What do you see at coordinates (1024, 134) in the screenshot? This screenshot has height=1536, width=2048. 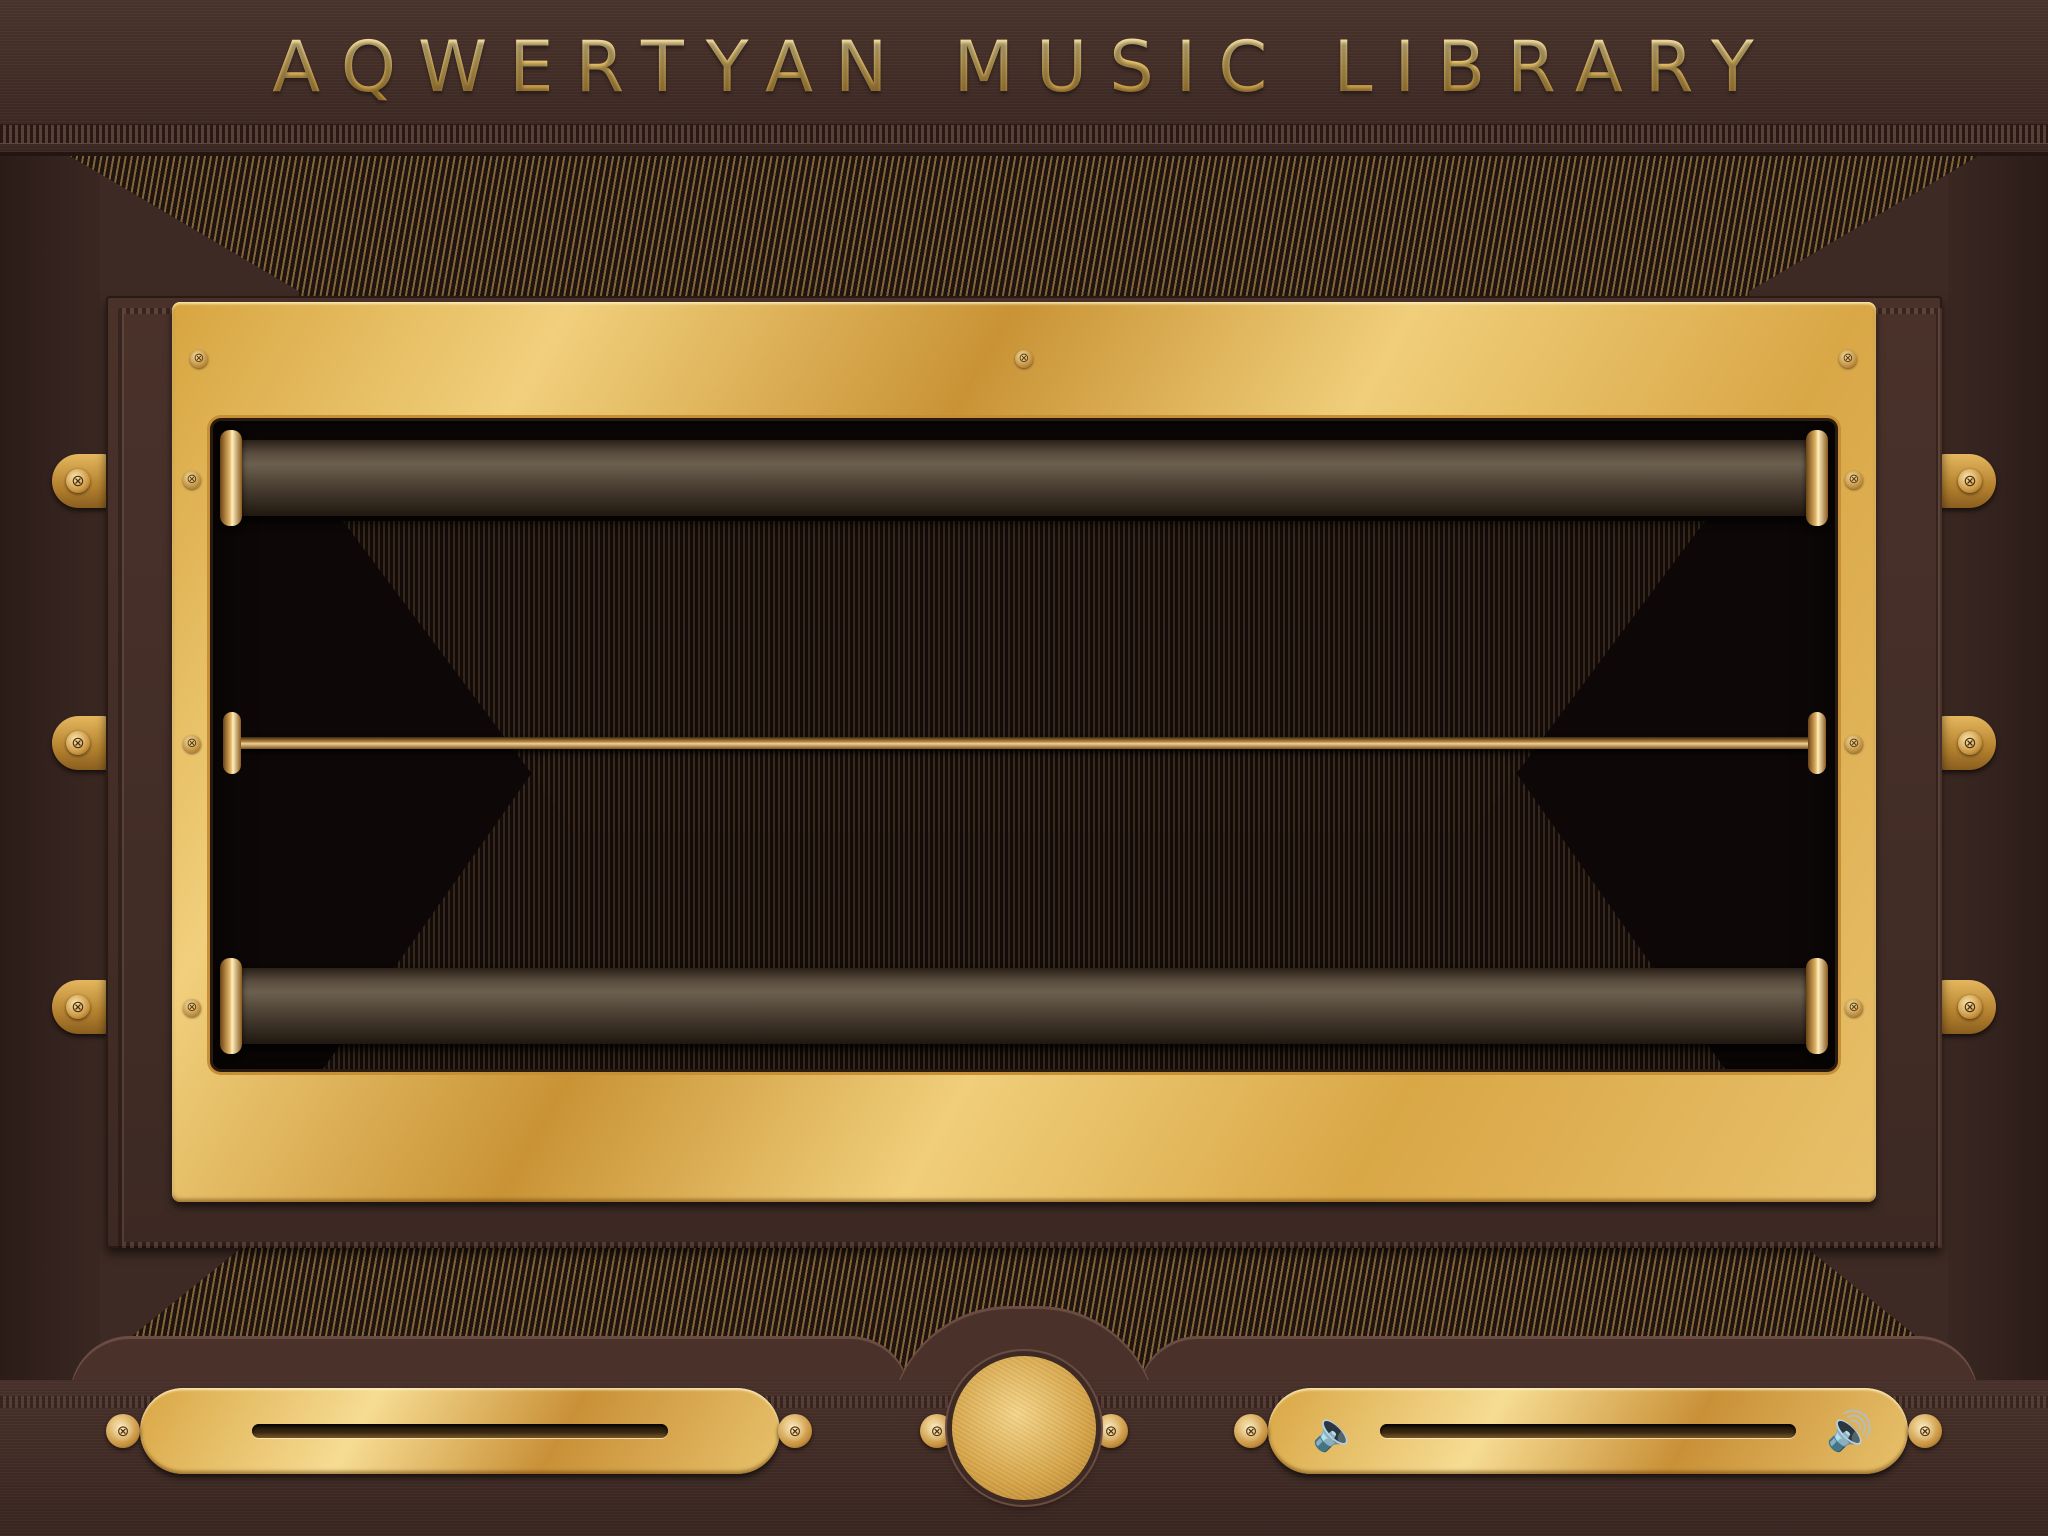 I see `header-ornament-border` at bounding box center [1024, 134].